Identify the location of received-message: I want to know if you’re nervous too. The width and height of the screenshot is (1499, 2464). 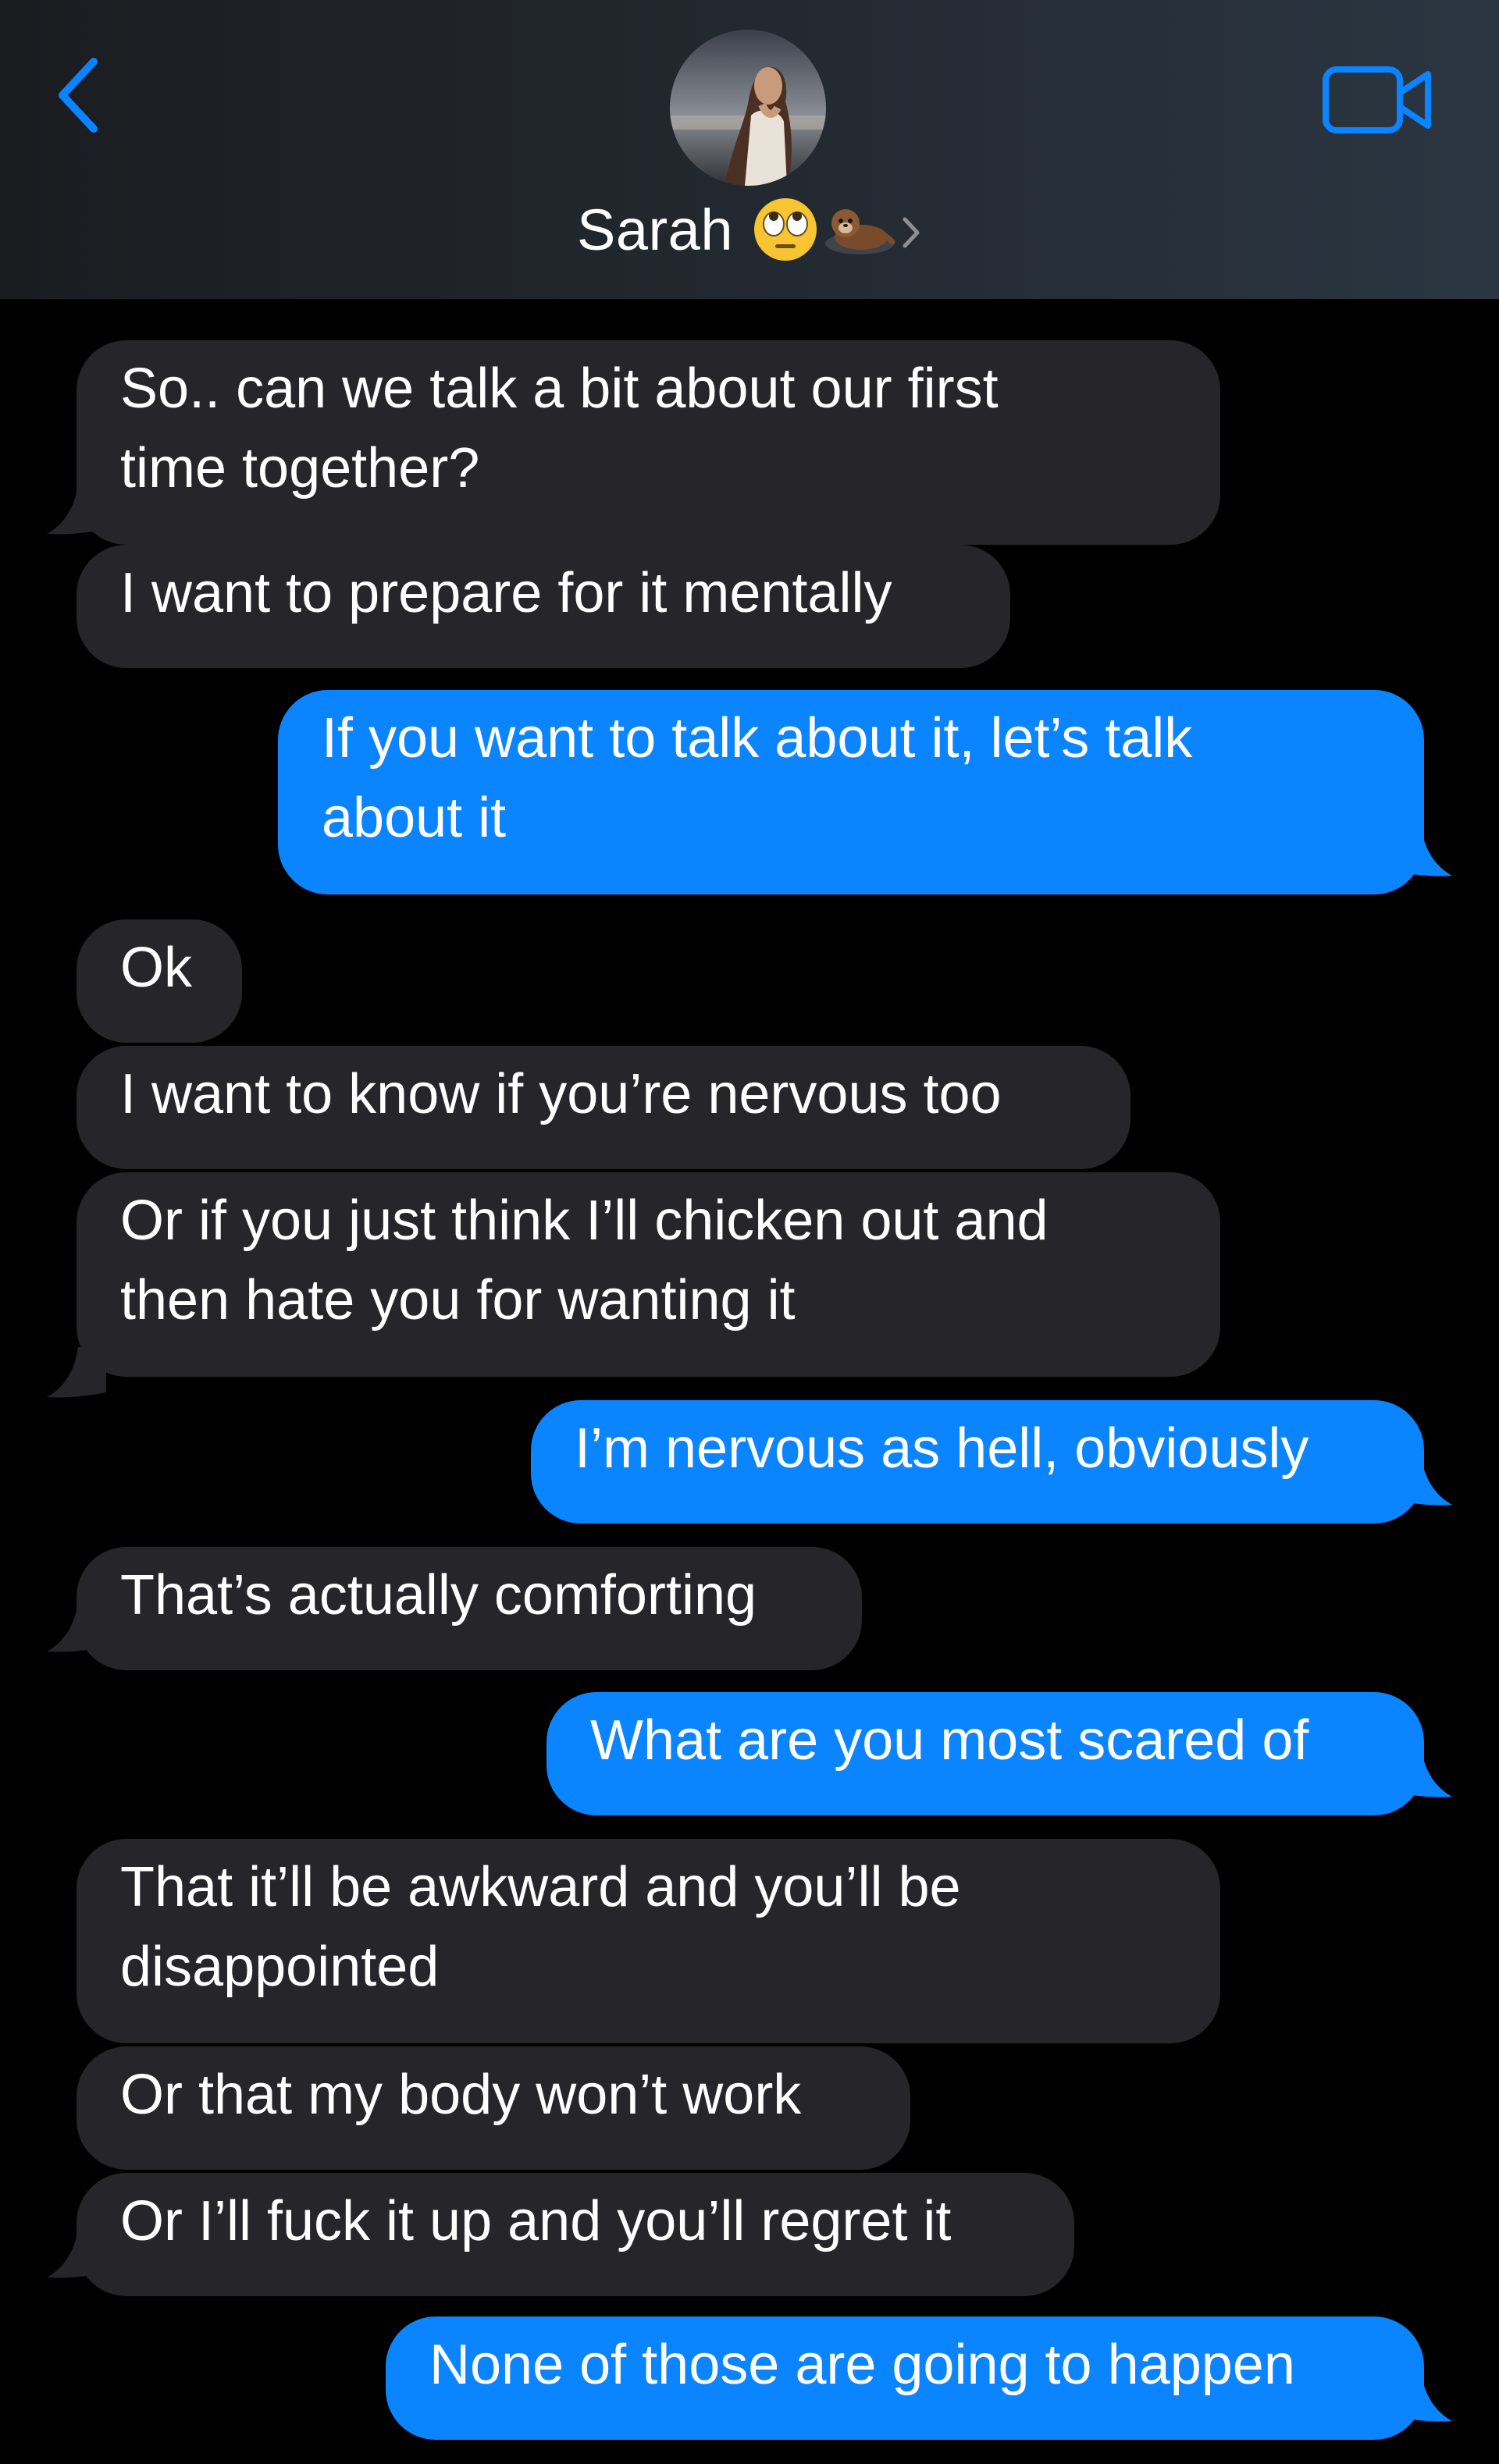
(603, 1107).